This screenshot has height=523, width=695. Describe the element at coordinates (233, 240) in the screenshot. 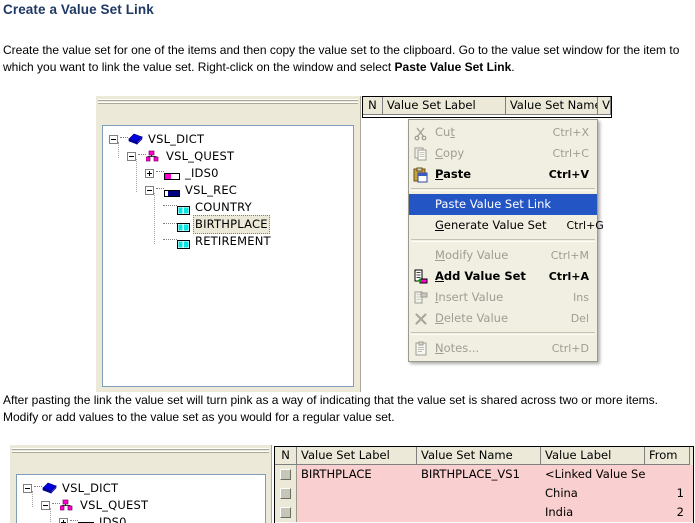

I see `tree-node-label: RETIREMENT` at that location.